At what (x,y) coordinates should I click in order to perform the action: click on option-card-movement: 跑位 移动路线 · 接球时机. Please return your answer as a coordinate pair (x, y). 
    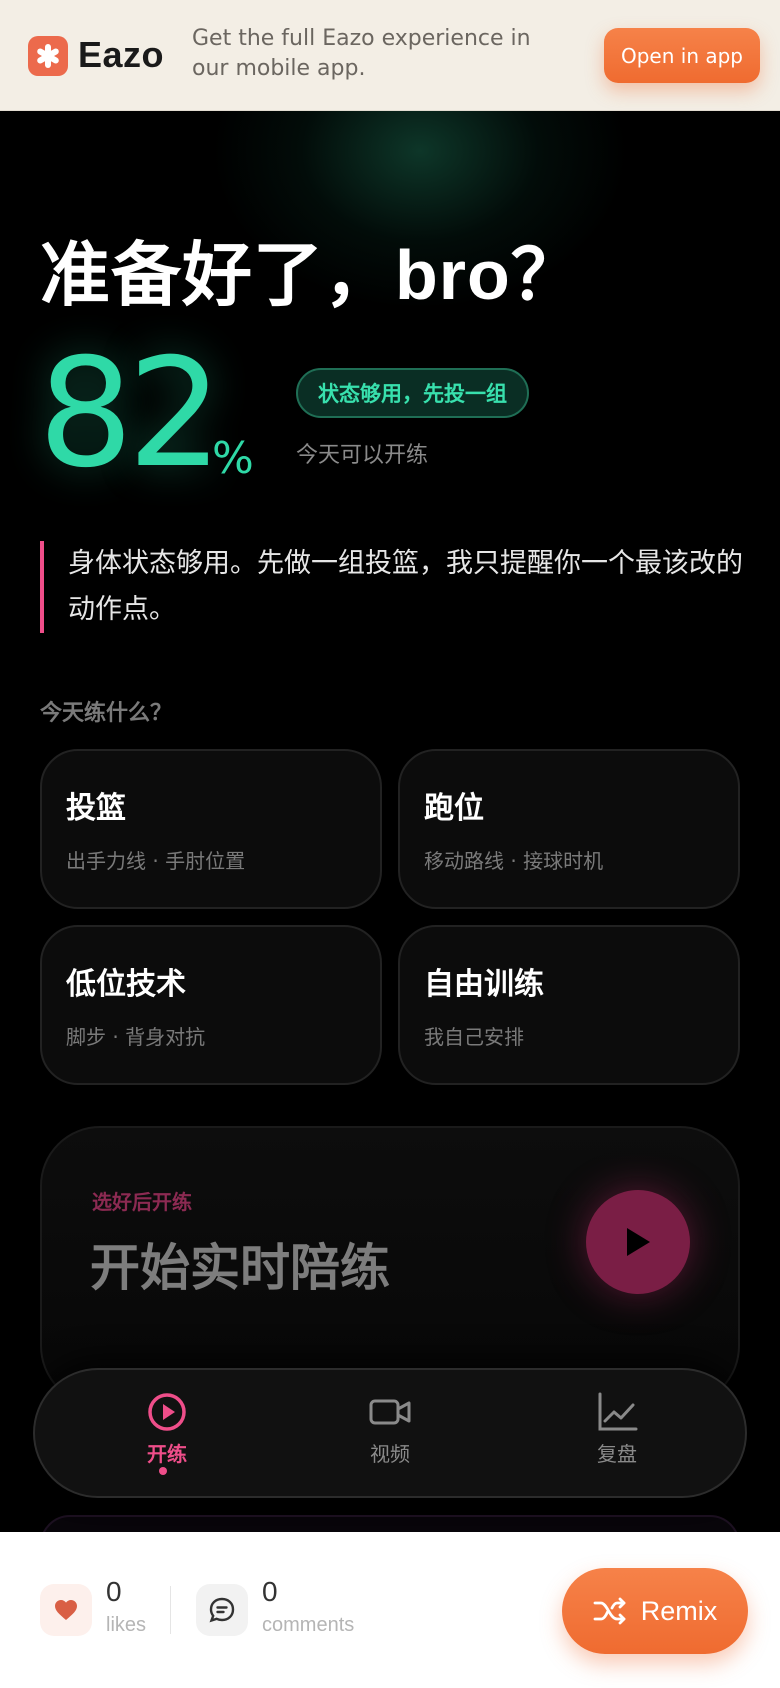
    Looking at the image, I should click on (569, 829).